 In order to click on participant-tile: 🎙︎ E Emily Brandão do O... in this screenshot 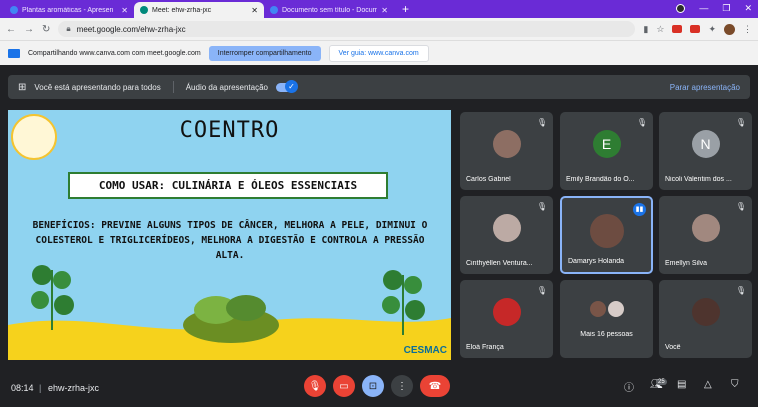, I will do `click(606, 151)`.